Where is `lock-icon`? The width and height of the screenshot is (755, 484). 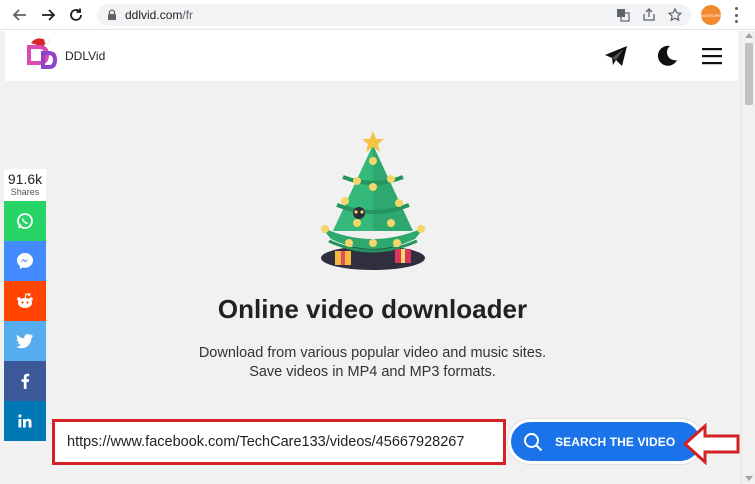
lock-icon is located at coordinates (112, 15).